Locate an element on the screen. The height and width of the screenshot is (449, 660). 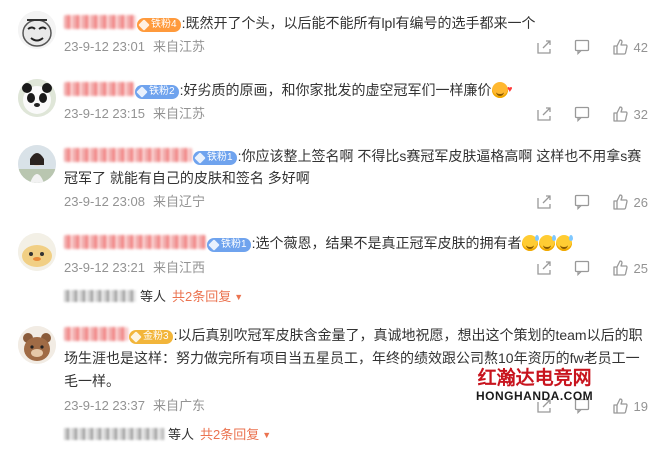
like-count: 42 is located at coordinates (640, 47).